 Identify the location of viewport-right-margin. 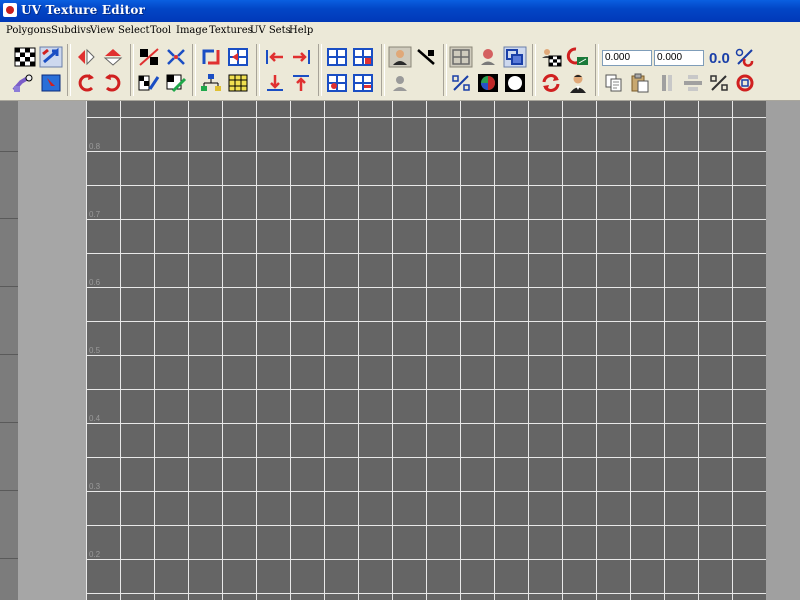
(783, 350).